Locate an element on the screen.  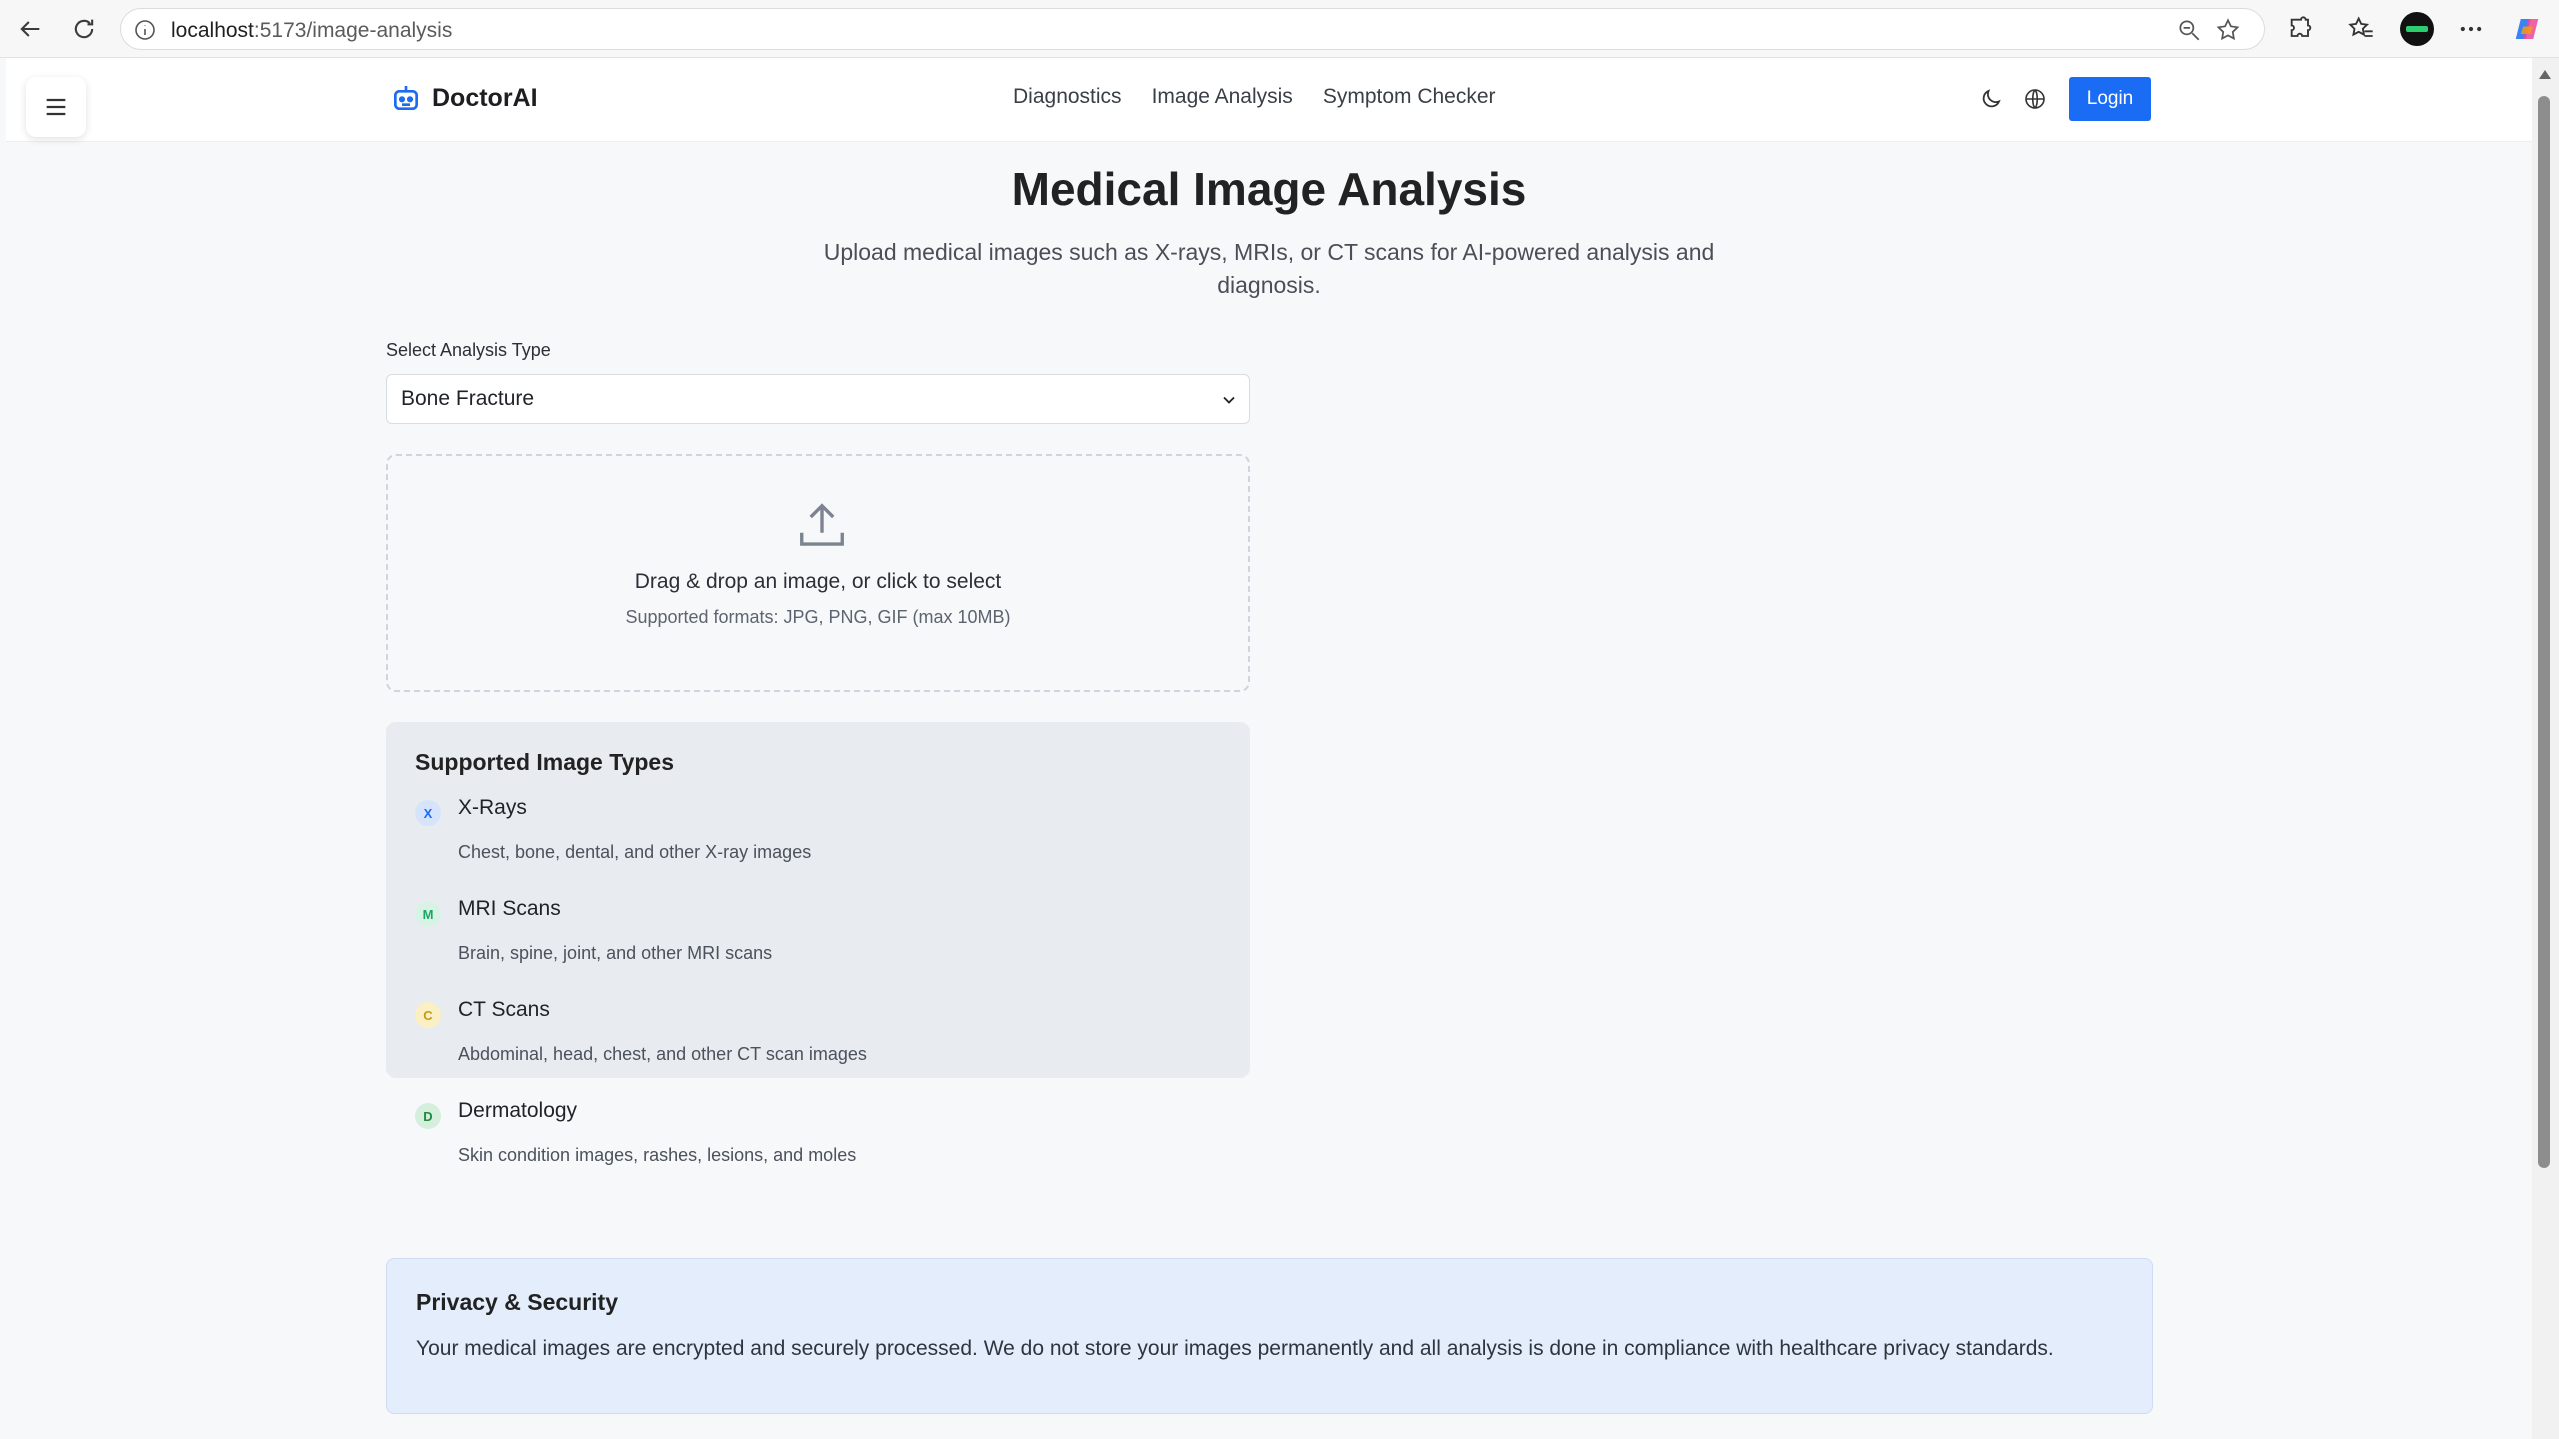
supported-types-heading: Supported Image Types is located at coordinates (545, 762).